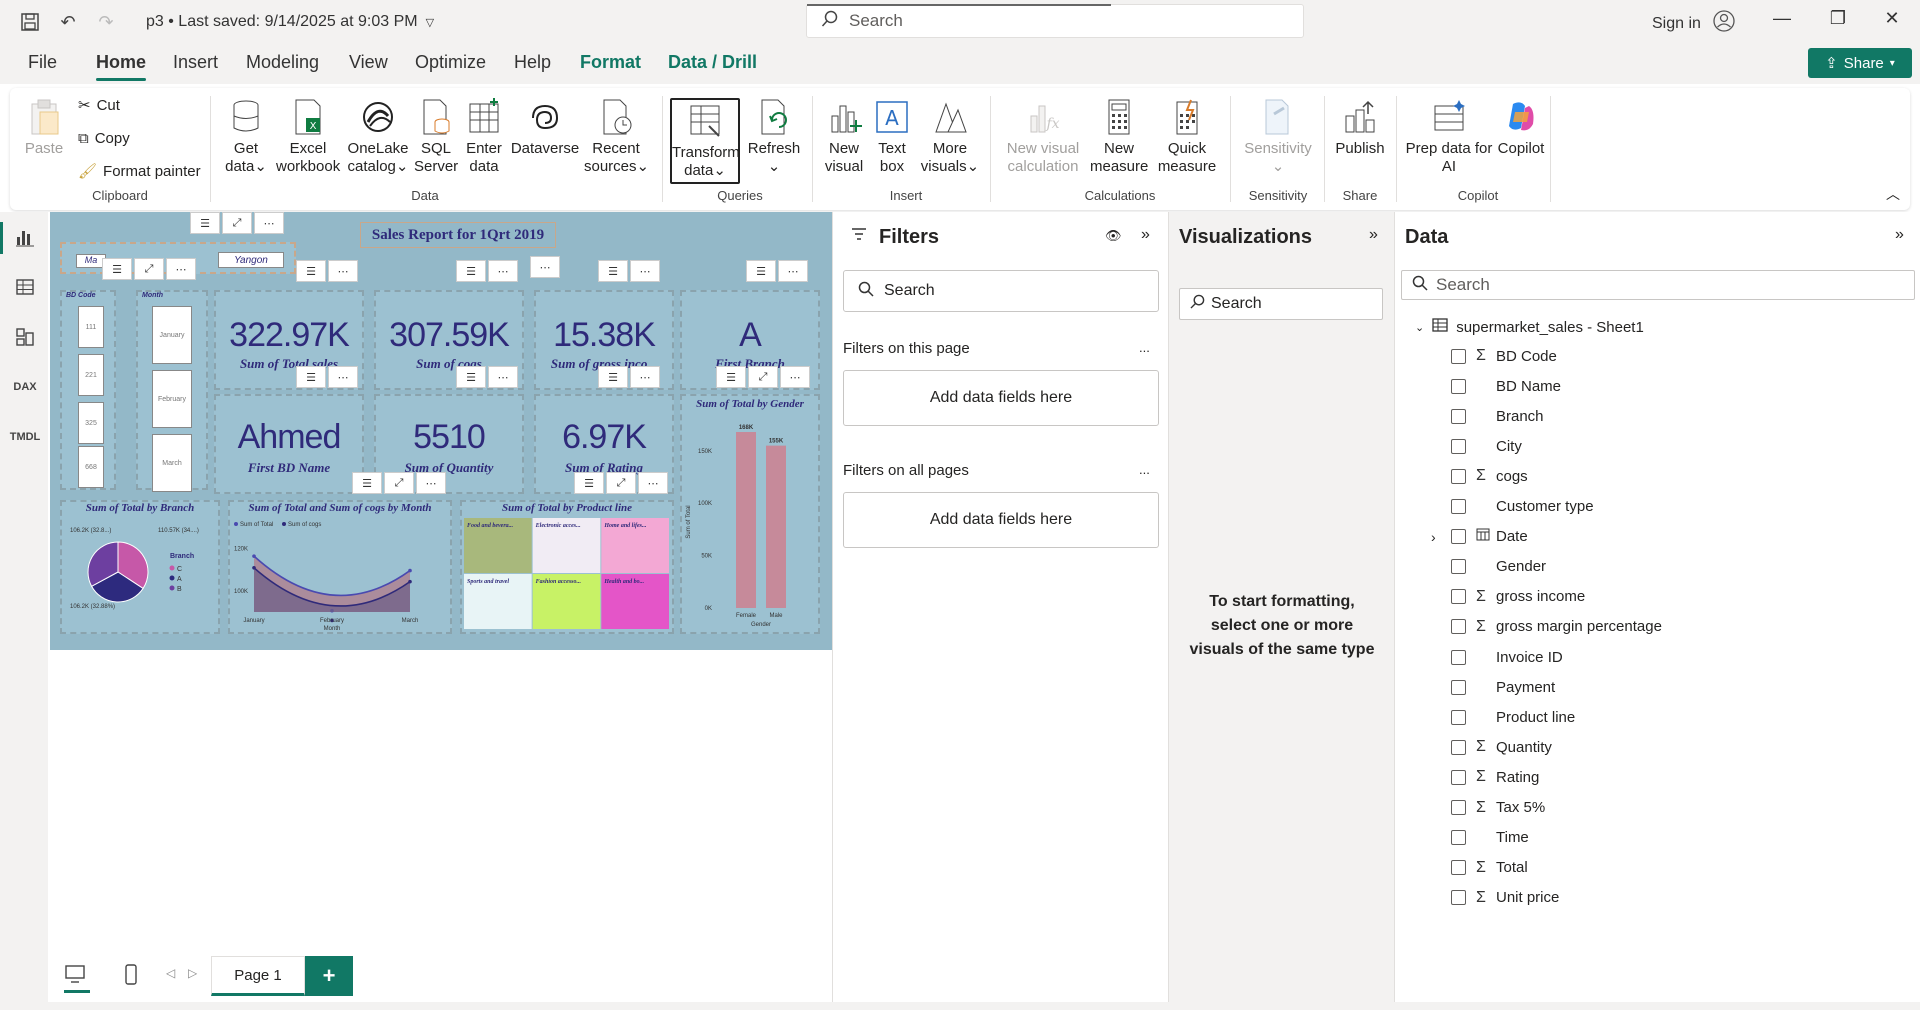 This screenshot has width=1920, height=1010. I want to click on onelake-catalog-button: OneLake catalog⌄, so click(378, 137).